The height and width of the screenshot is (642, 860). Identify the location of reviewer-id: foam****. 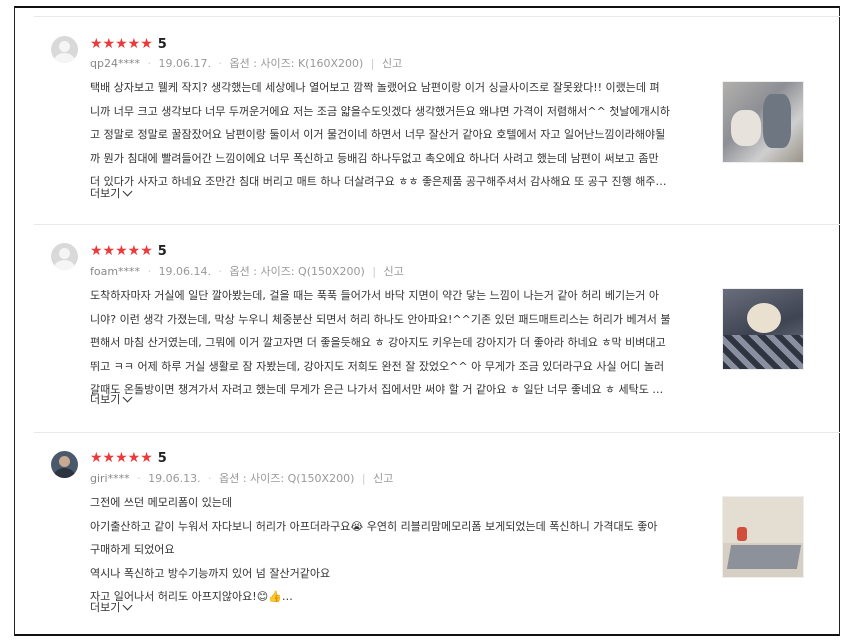
(115, 271).